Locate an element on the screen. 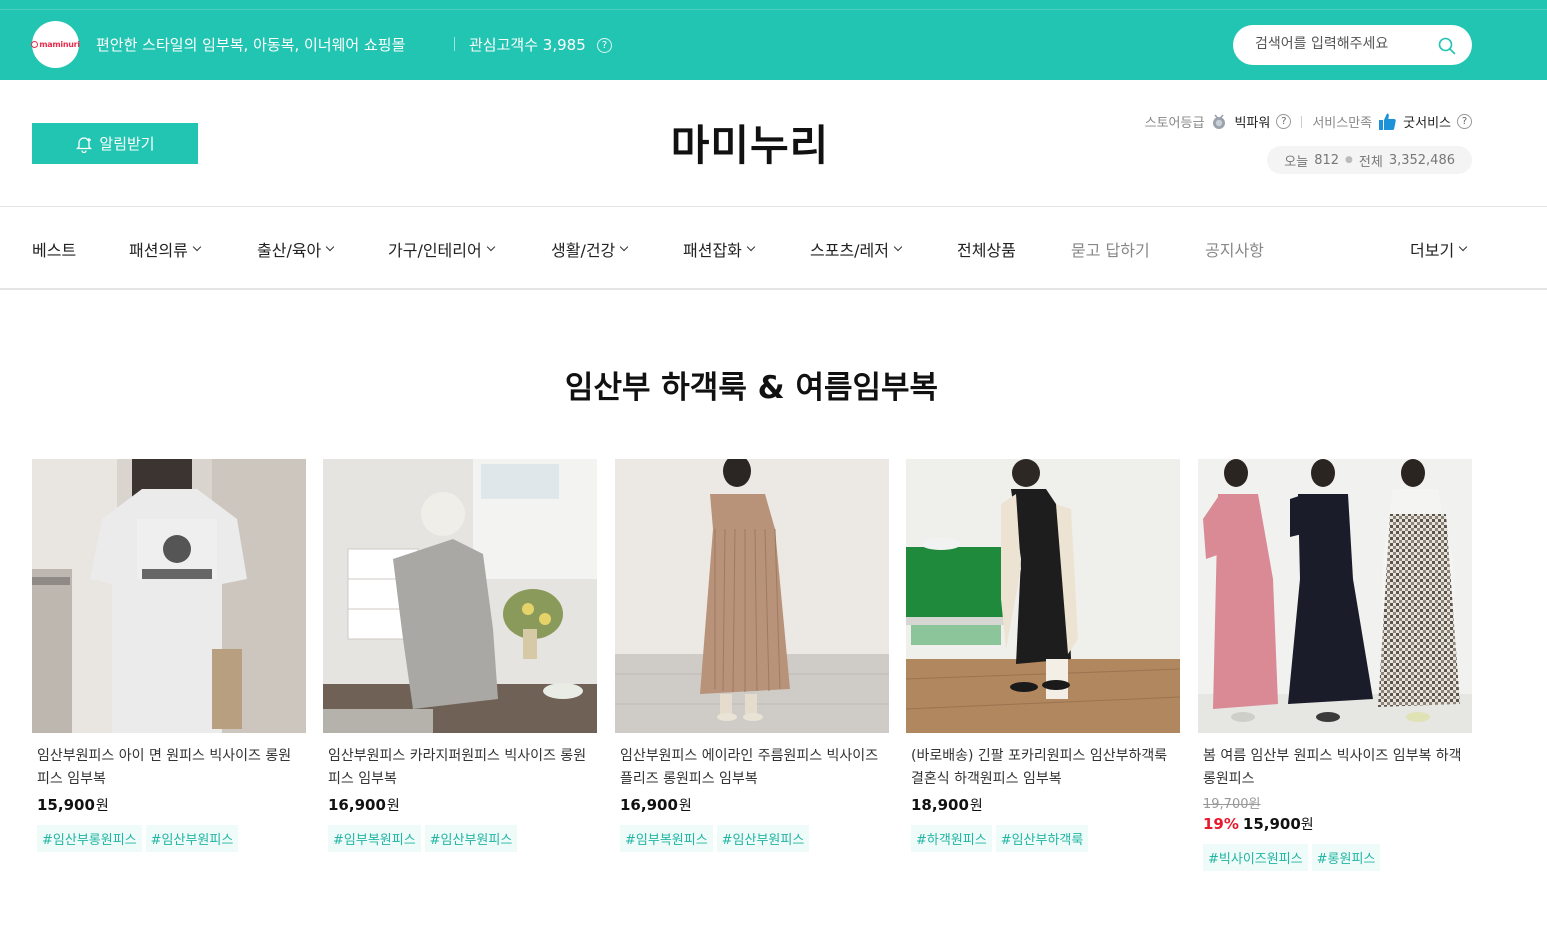  product-name: (바로배송) 긴팔 포카리원피스 임산부하객룩 결혼식 하객원피스 임부복 is located at coordinates (1043, 768).